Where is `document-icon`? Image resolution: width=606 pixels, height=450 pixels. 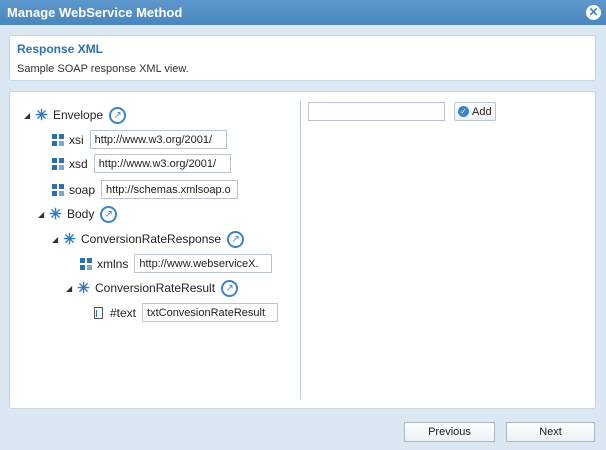 document-icon is located at coordinates (98, 312).